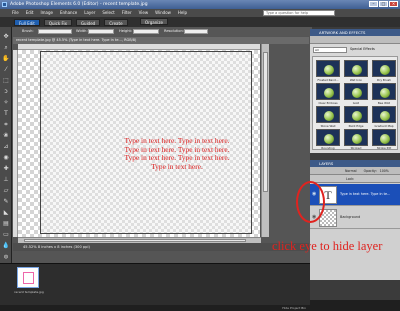  I want to click on menu-layer: Layer, so click(89, 13).